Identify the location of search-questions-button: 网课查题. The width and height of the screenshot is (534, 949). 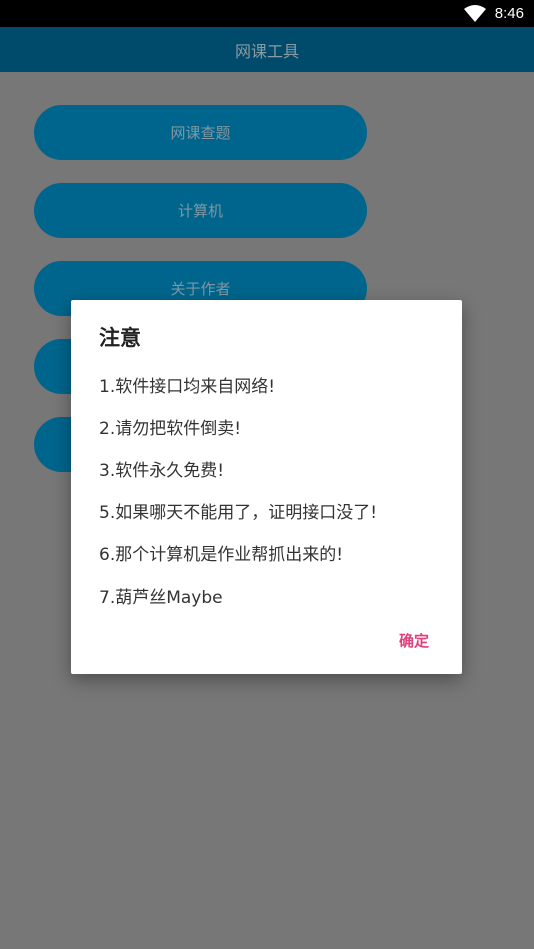
(200, 132).